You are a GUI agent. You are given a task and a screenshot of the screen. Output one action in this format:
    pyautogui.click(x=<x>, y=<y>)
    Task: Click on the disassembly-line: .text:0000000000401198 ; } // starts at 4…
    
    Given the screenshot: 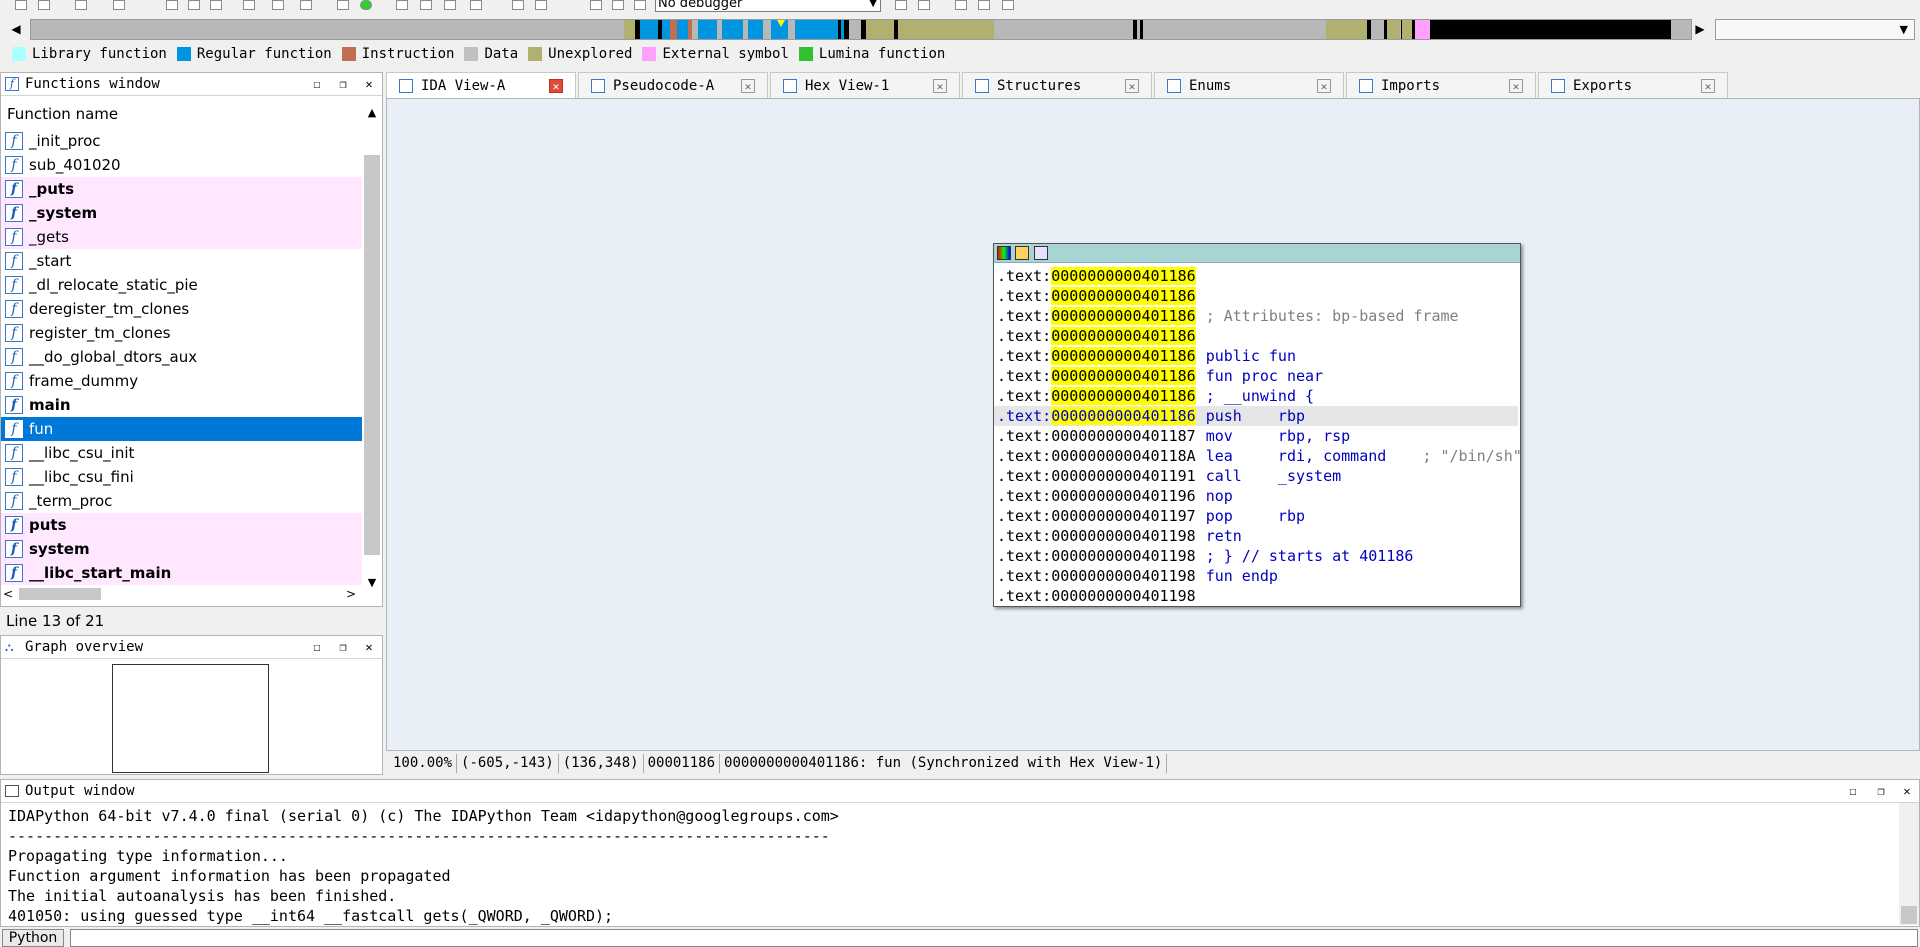 What is the action you would take?
    pyautogui.click(x=1259, y=556)
    